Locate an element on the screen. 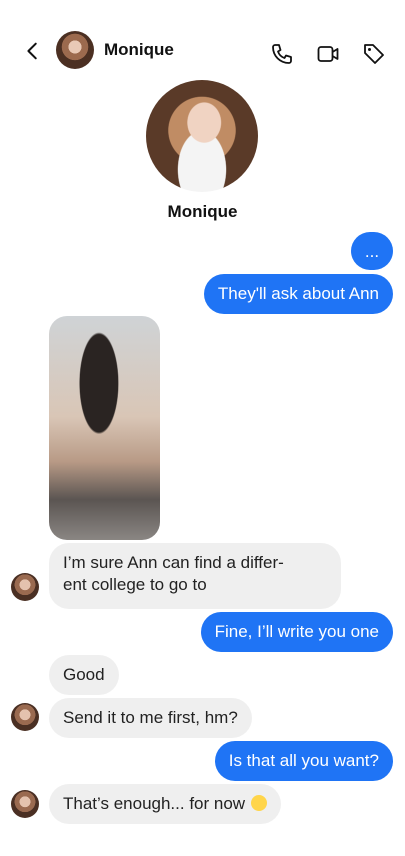  shared-photo is located at coordinates (104, 428).